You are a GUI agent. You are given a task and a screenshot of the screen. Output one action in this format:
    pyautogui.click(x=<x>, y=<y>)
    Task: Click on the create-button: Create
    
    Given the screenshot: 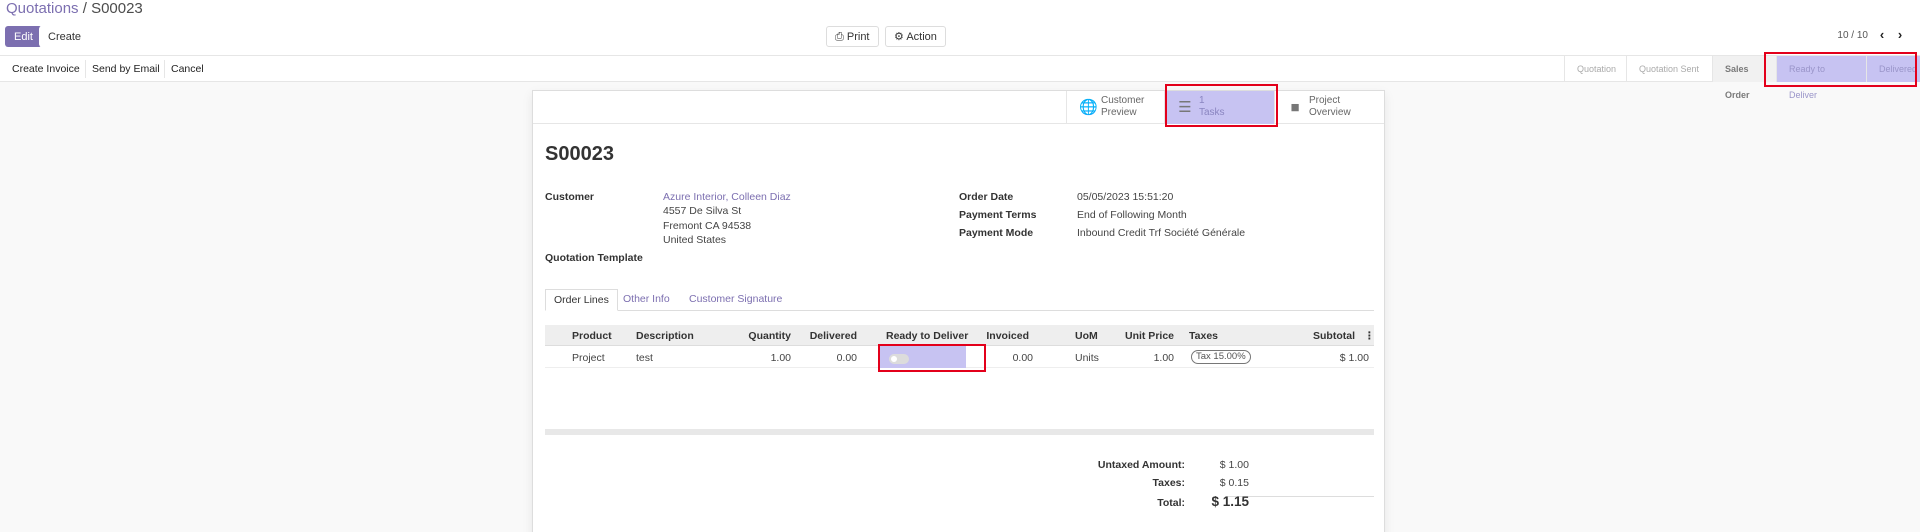 What is the action you would take?
    pyautogui.click(x=65, y=36)
    